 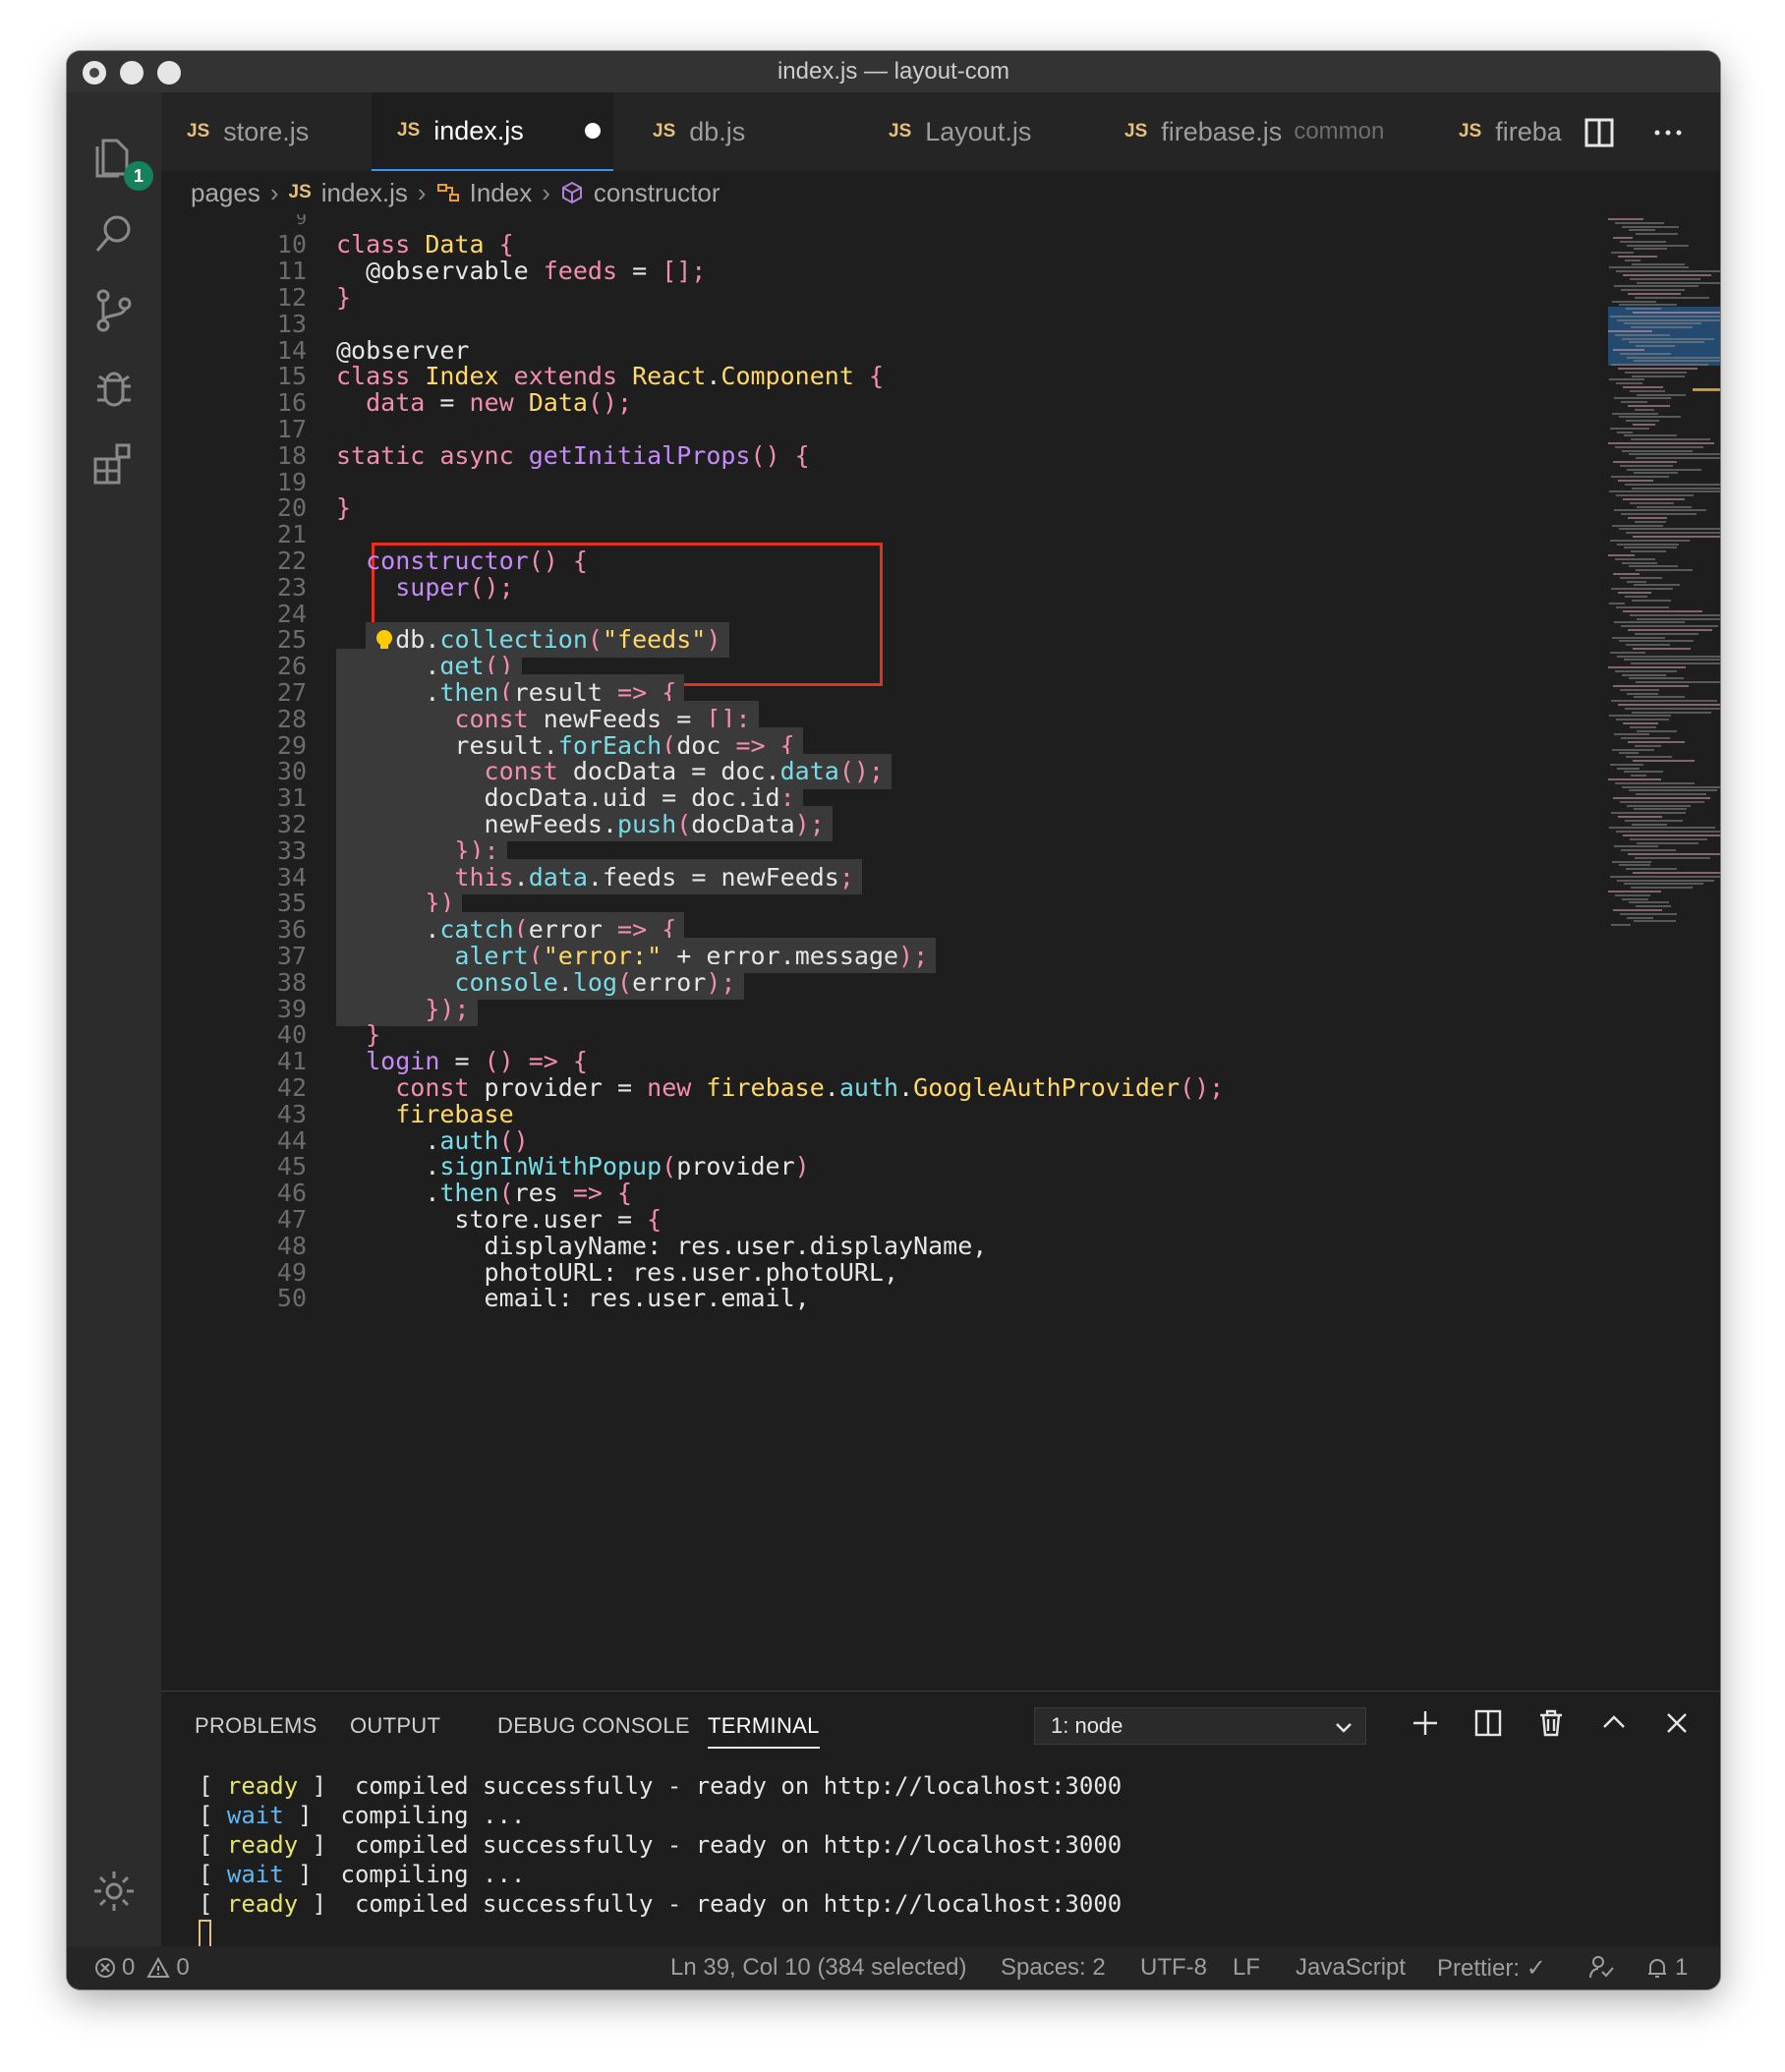 I want to click on prettier-status: Prettier: ✓, so click(x=1491, y=1969).